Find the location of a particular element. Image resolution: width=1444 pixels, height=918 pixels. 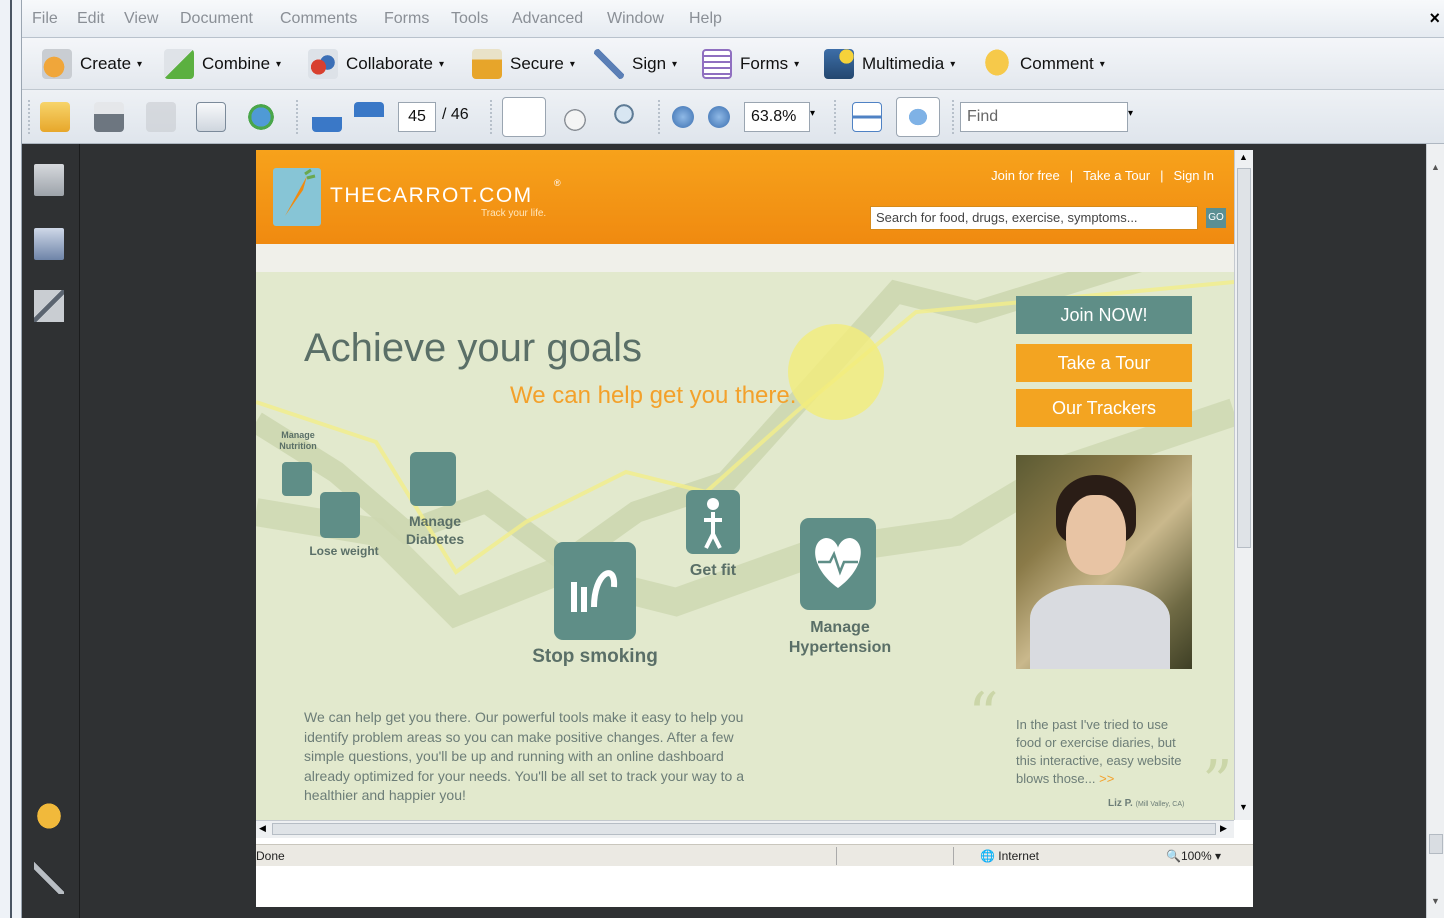

join-now-button: Join NOW! is located at coordinates (1104, 315).